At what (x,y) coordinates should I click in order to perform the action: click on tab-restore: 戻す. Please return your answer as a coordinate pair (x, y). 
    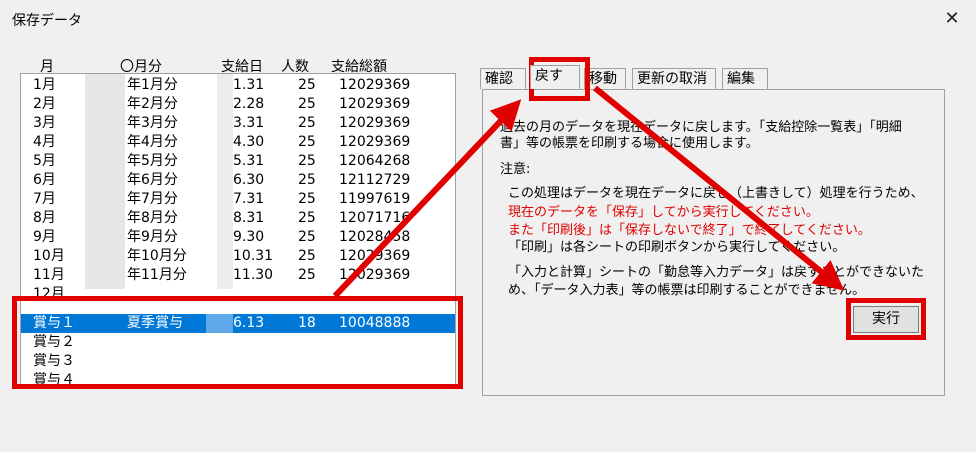
    Looking at the image, I should click on (555, 77).